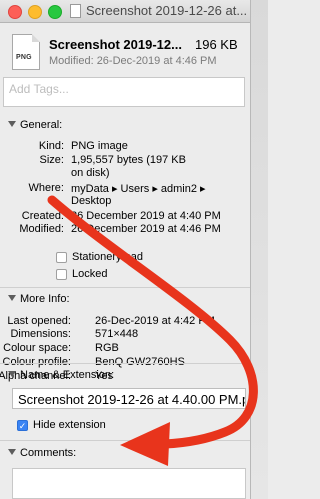 The image size is (320, 499). I want to click on dimensions-value: 571×448, so click(117, 334).